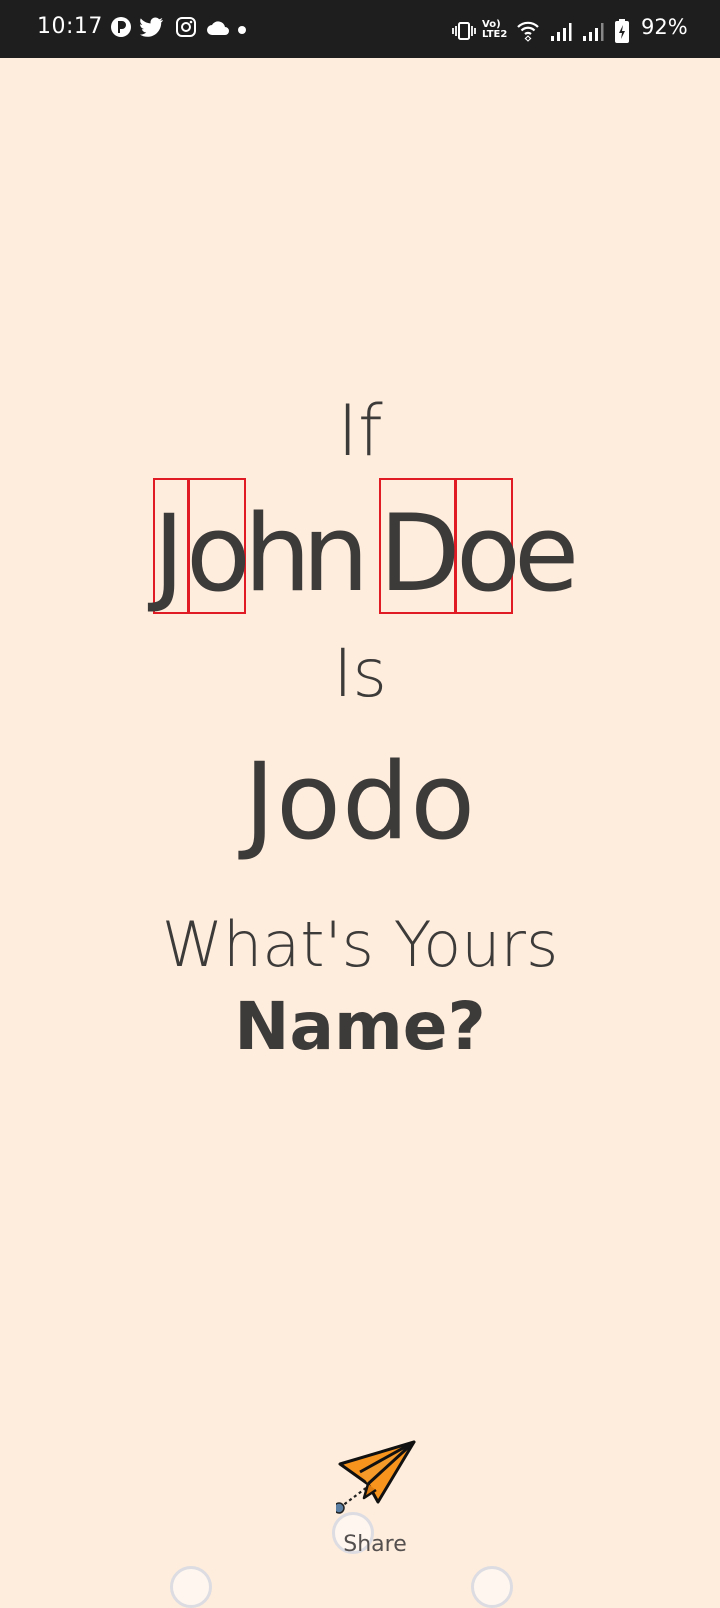  Describe the element at coordinates (278, 553) in the screenshot. I see `name-letter: h` at that location.